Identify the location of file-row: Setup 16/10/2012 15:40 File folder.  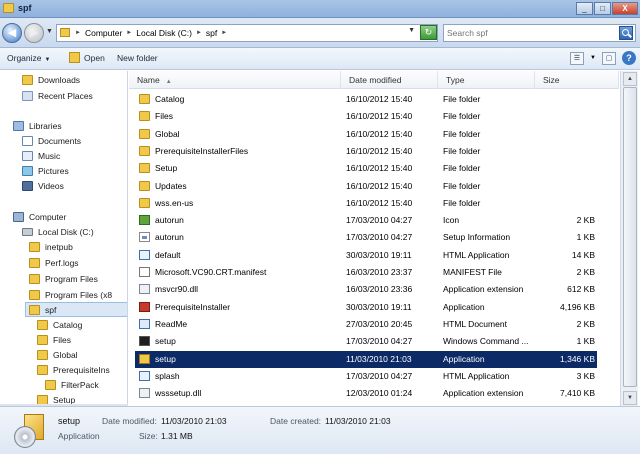
(374, 168).